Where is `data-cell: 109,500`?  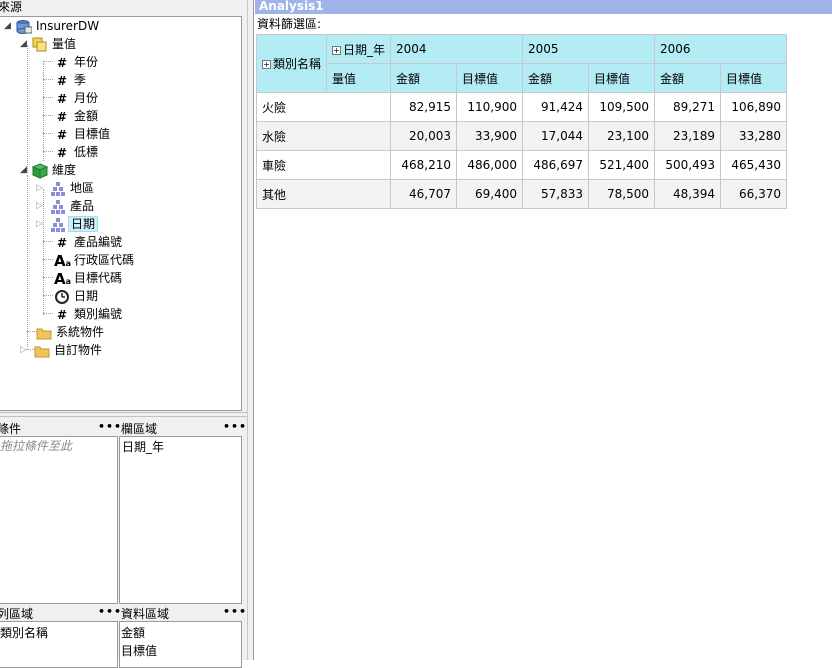
data-cell: 109,500 is located at coordinates (622, 107).